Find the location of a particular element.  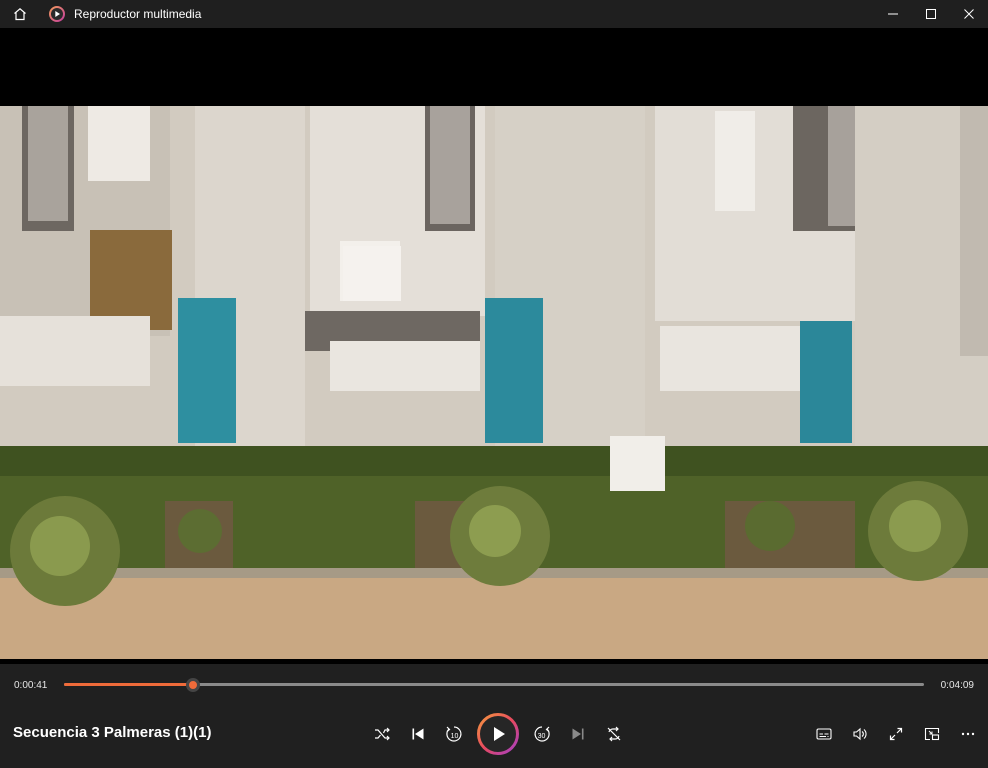

shuffle-button is located at coordinates (382, 734).